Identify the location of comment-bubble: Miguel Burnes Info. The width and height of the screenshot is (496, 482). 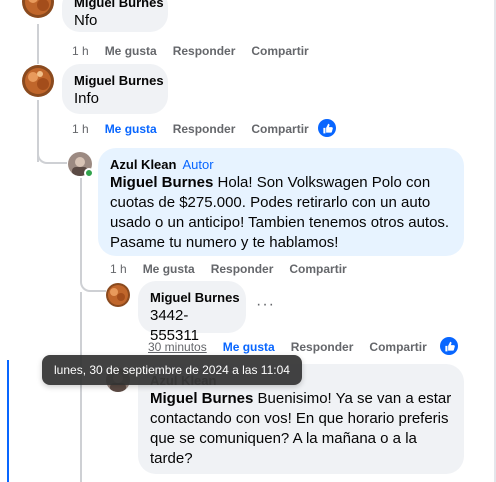
(115, 89).